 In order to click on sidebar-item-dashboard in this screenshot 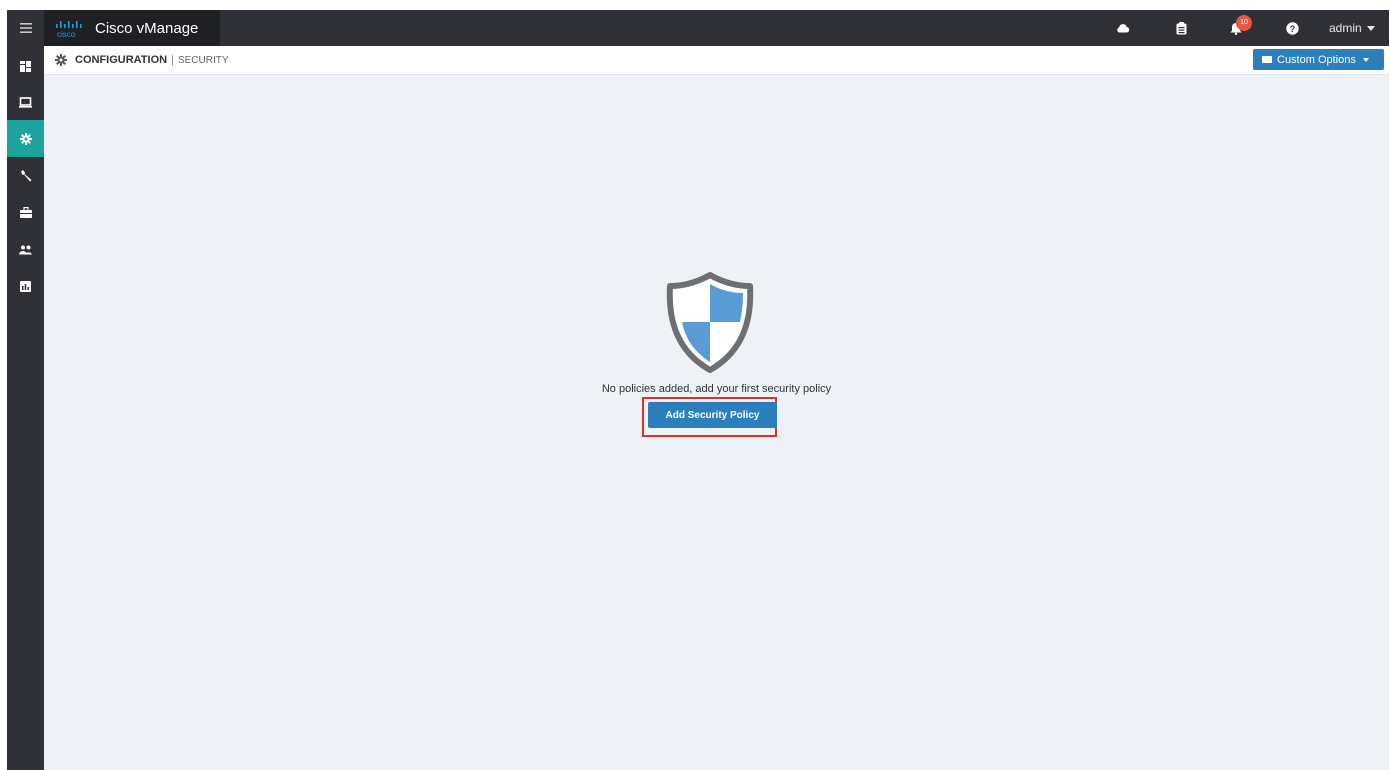, I will do `click(25, 66)`.